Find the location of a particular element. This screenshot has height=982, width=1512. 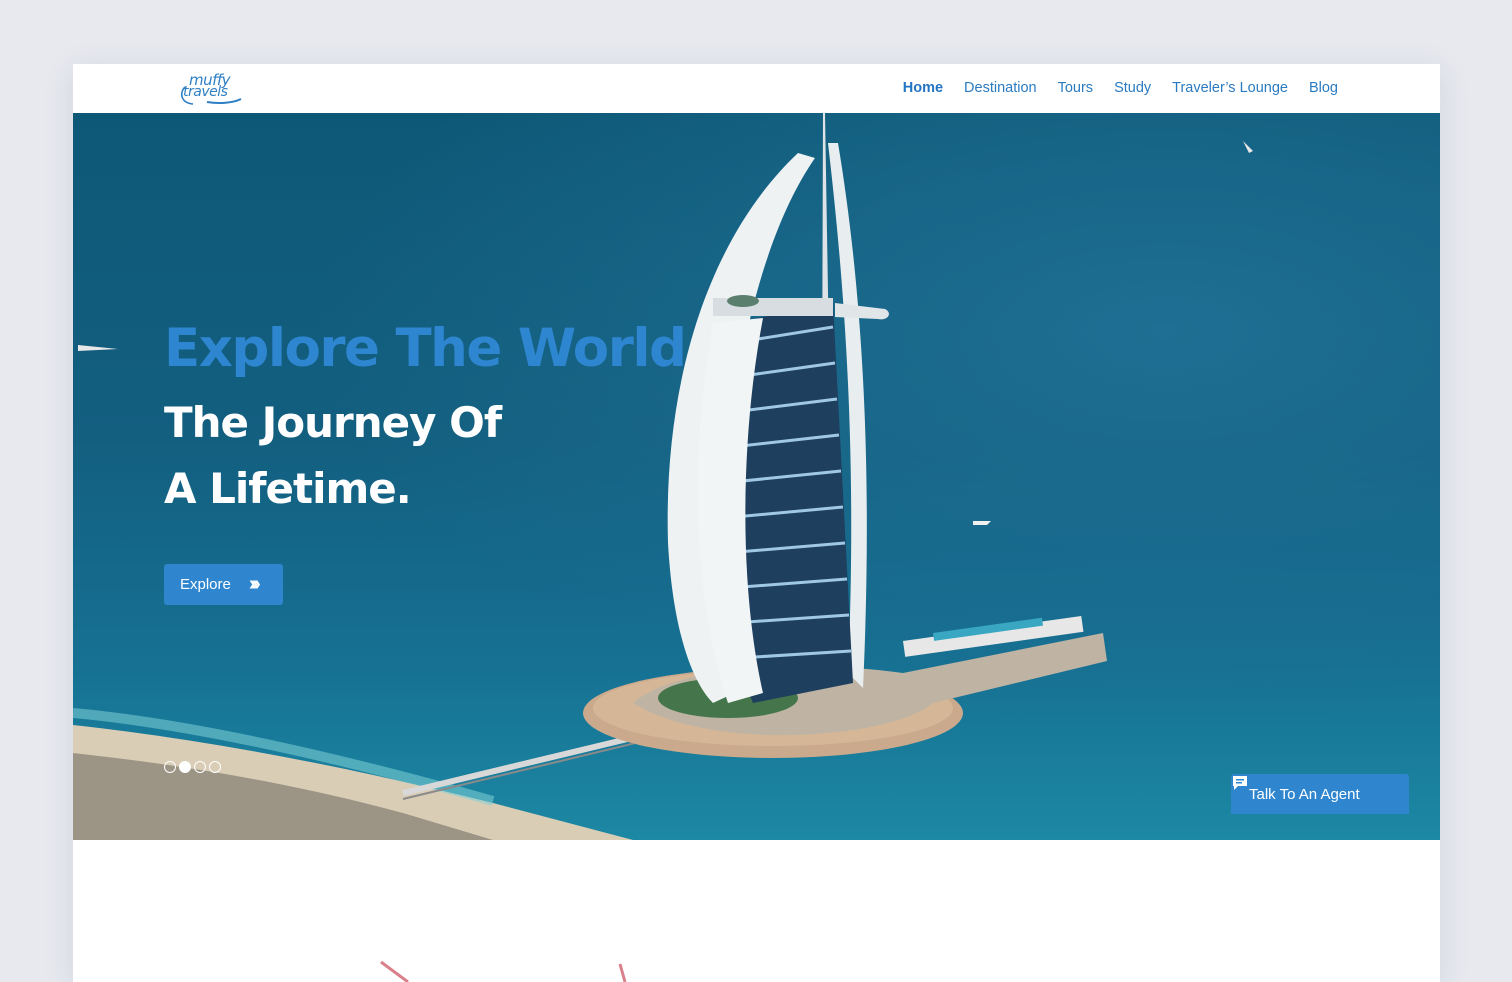

nav-item-tours: Tours is located at coordinates (1075, 88).